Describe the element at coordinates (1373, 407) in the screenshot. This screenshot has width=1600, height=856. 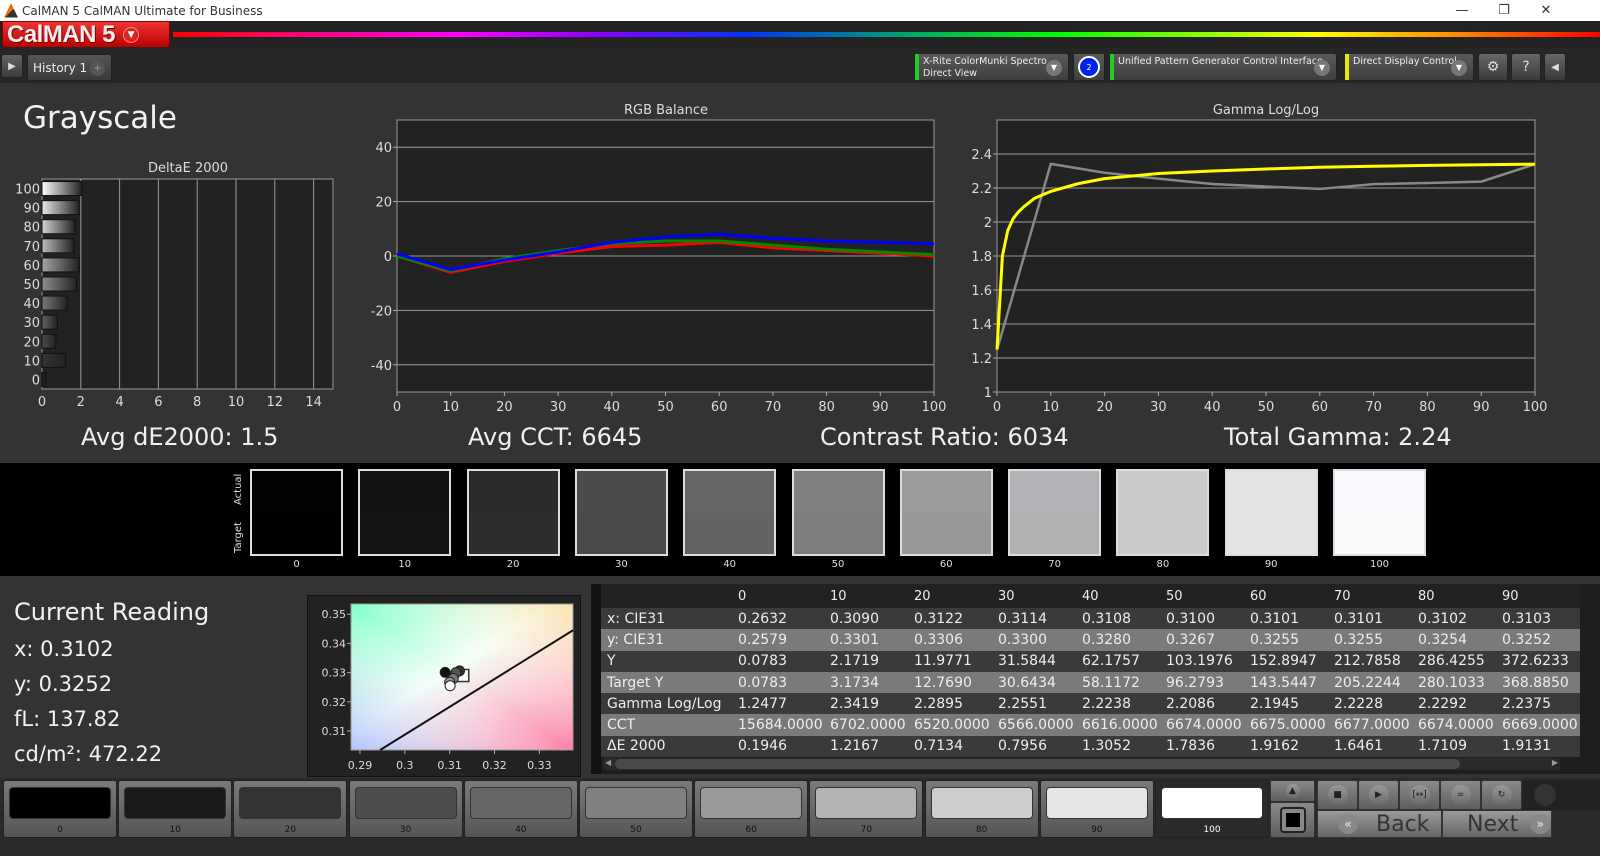
I see `x-tick-label: 70` at that location.